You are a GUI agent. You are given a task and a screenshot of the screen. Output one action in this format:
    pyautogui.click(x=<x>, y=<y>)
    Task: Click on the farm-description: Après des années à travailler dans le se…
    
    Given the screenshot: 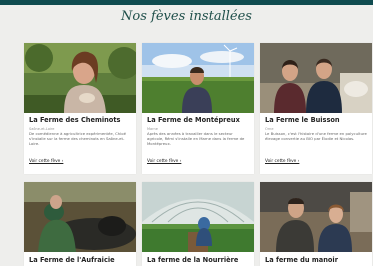 What is the action you would take?
    pyautogui.click(x=196, y=138)
    